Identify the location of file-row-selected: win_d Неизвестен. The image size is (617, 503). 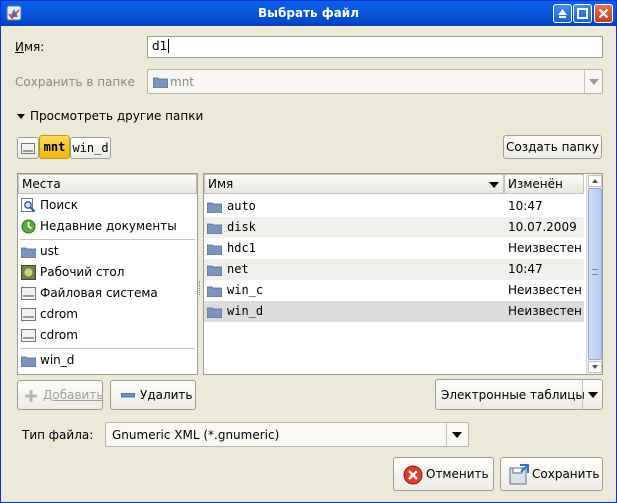
(394, 311).